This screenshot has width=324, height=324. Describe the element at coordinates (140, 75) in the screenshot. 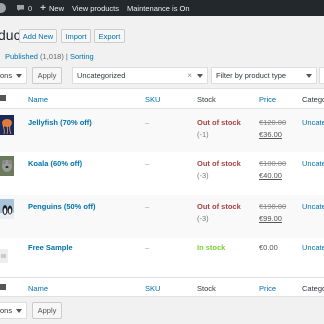

I see `category-filter-select: Uncategorized ×` at that location.